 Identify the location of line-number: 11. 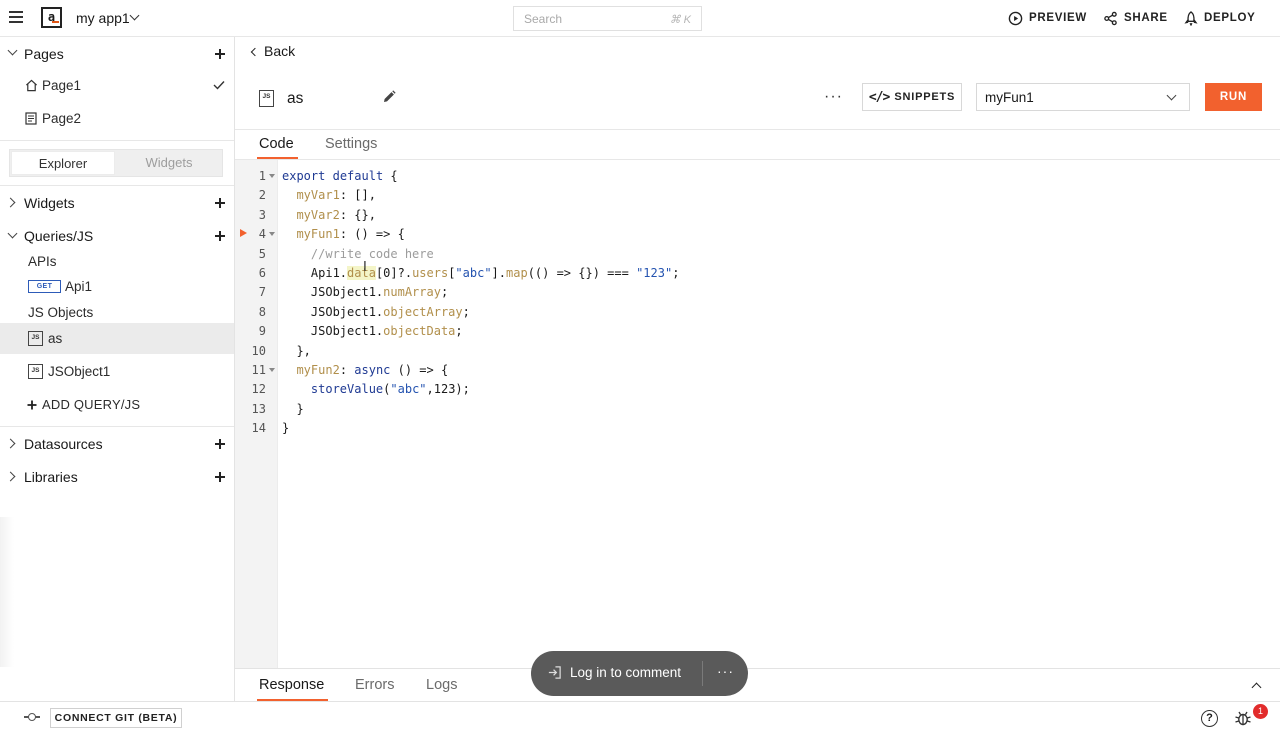
(258, 370).